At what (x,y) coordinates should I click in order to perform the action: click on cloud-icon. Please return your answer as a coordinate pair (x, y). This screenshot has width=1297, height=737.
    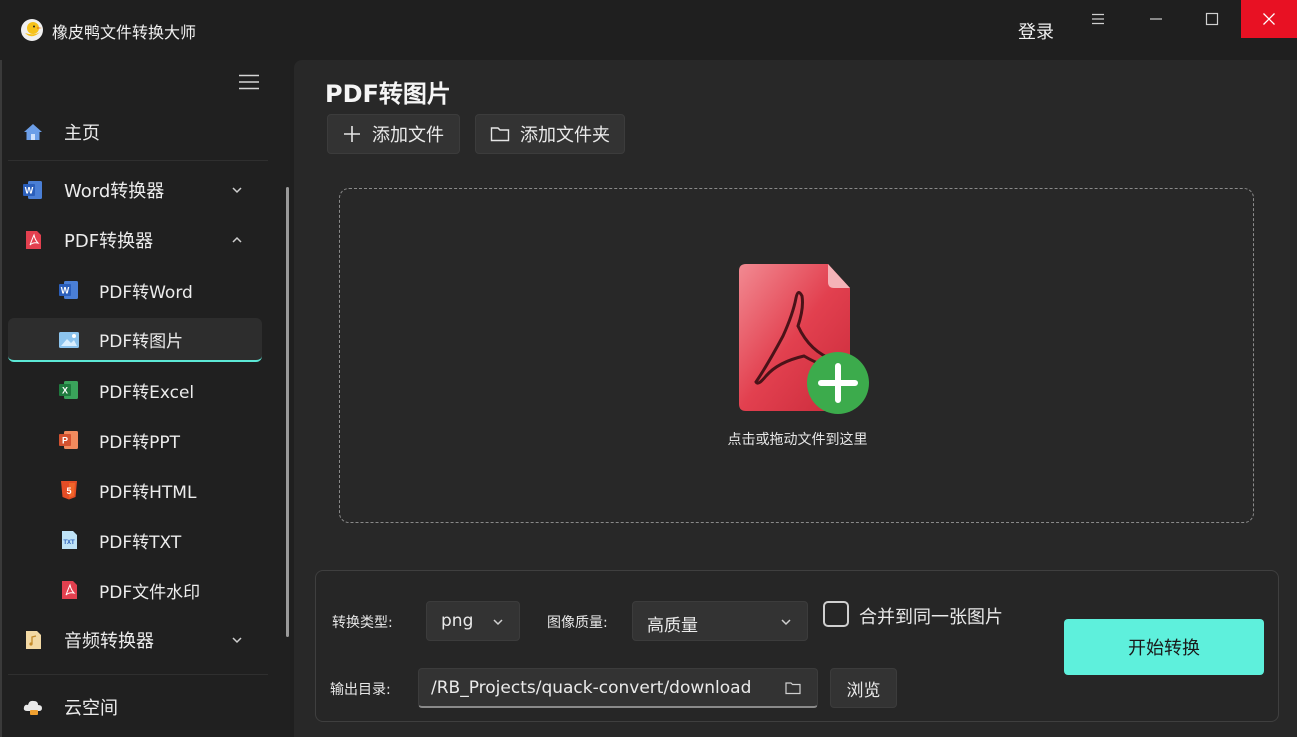
    Looking at the image, I should click on (32, 707).